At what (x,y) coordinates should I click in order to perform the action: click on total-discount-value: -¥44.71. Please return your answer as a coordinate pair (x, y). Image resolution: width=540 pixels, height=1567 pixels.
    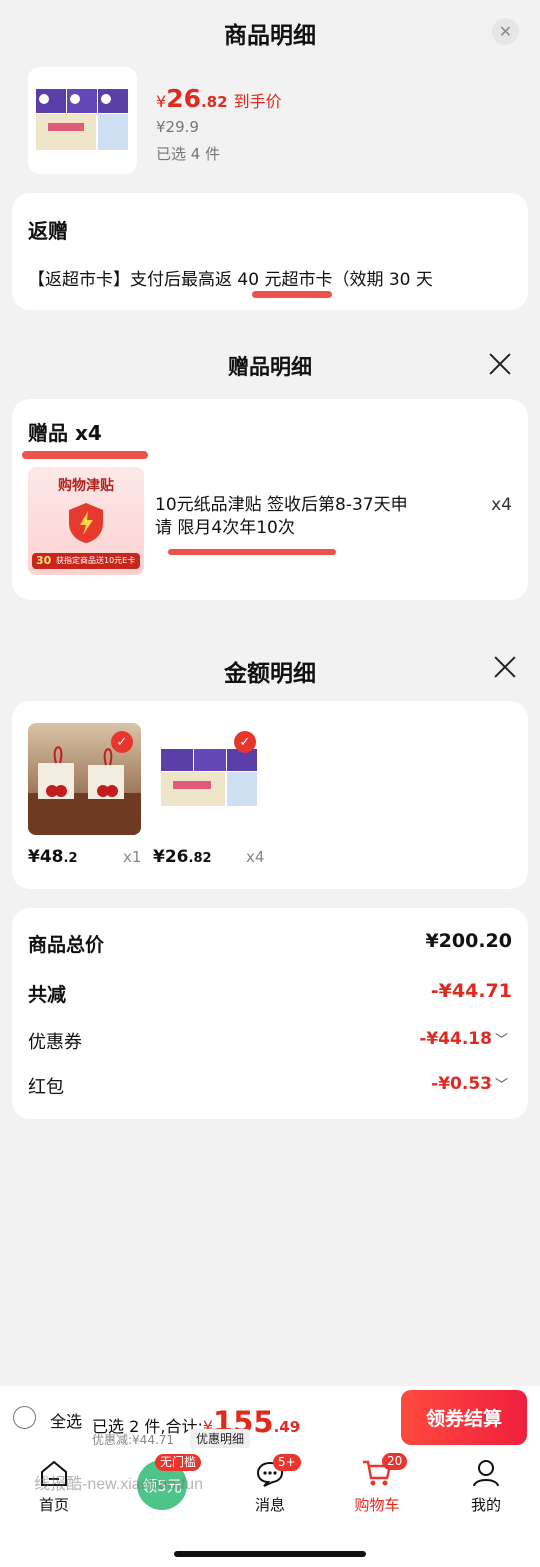
    Looking at the image, I should click on (471, 991).